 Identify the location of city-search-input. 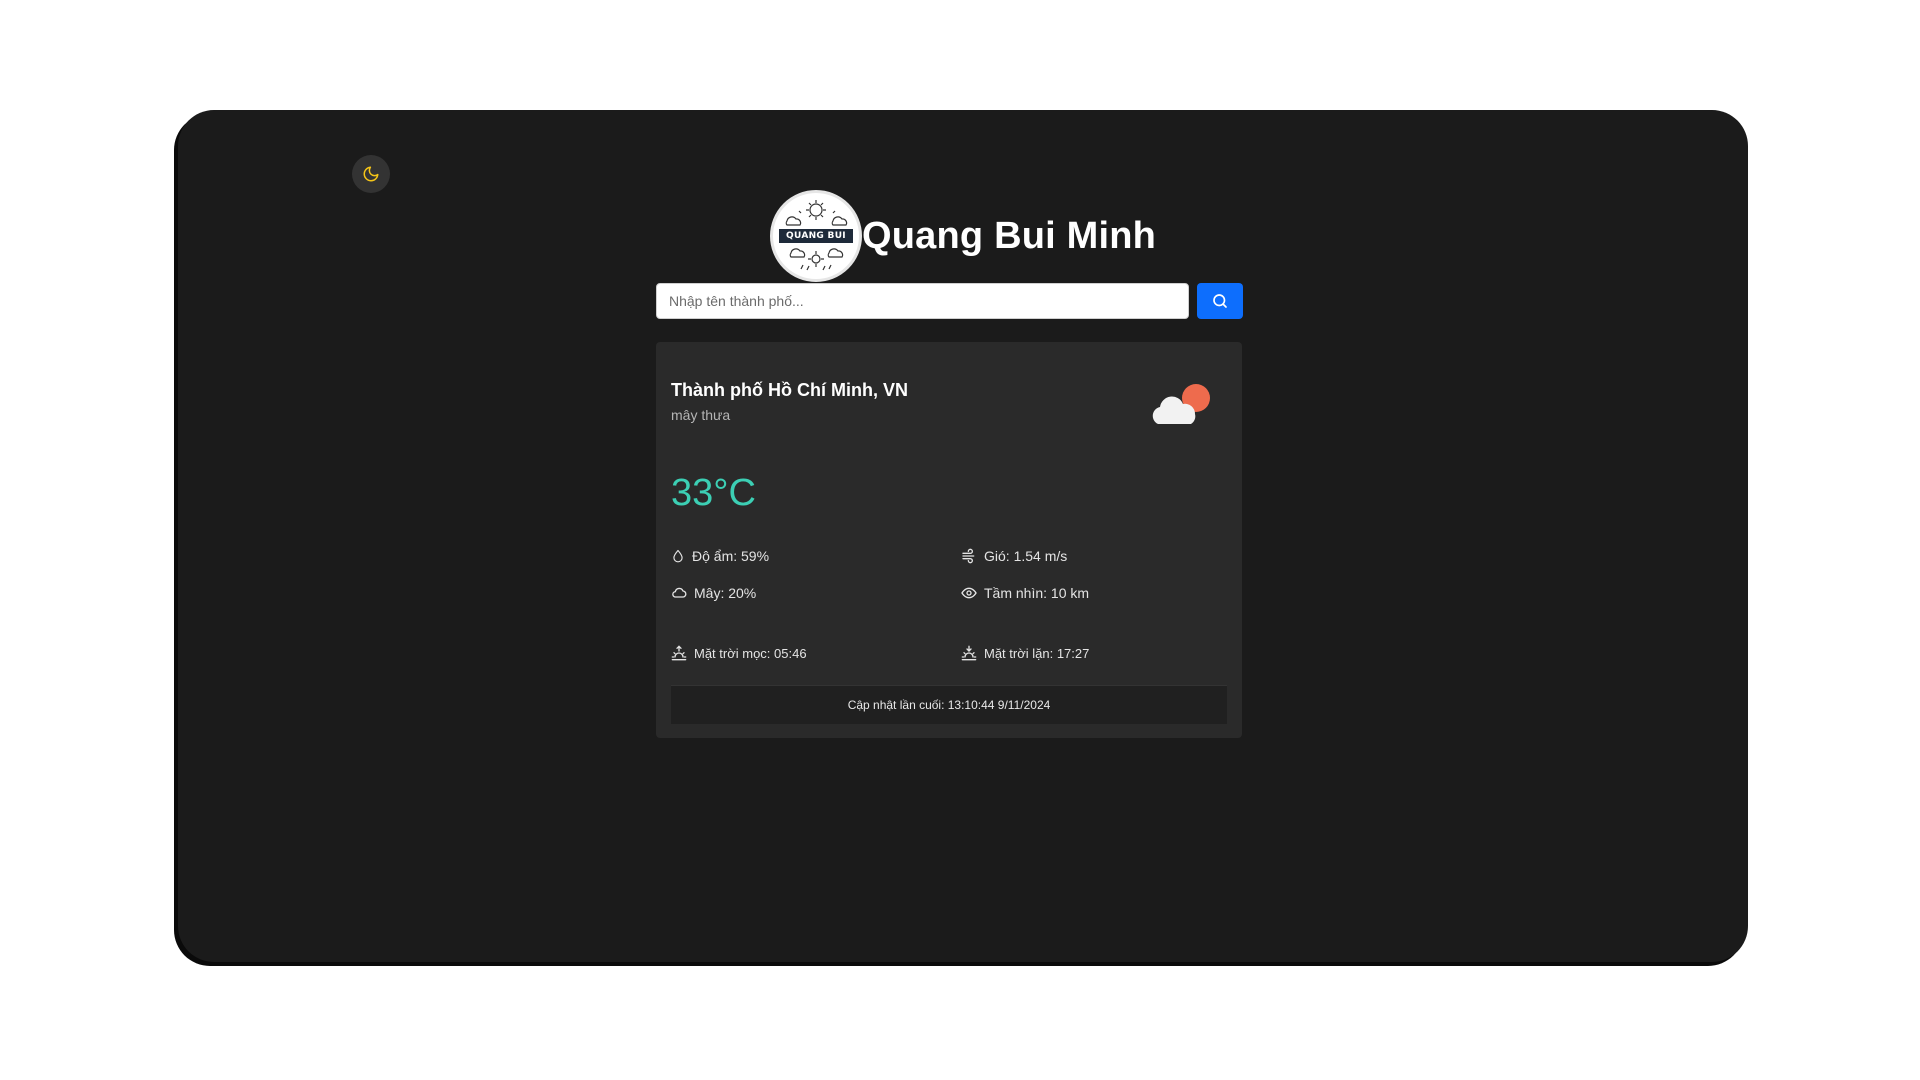
(922, 301).